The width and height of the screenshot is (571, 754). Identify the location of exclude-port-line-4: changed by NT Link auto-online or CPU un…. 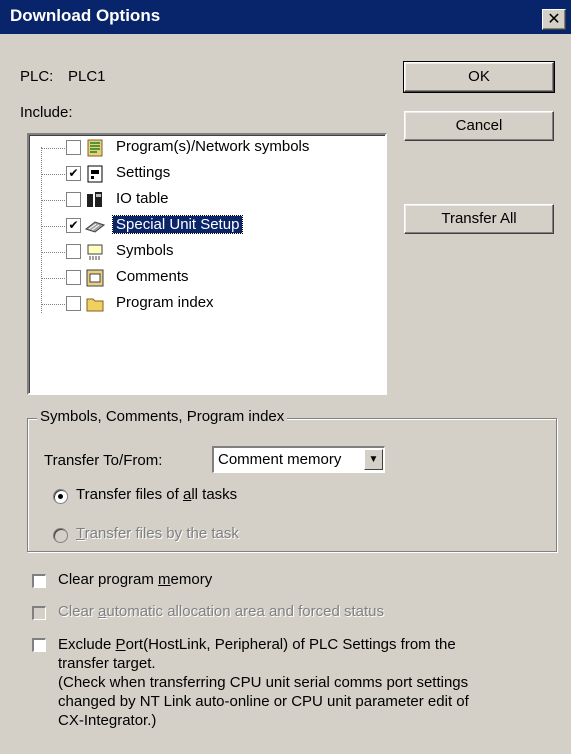
(263, 701).